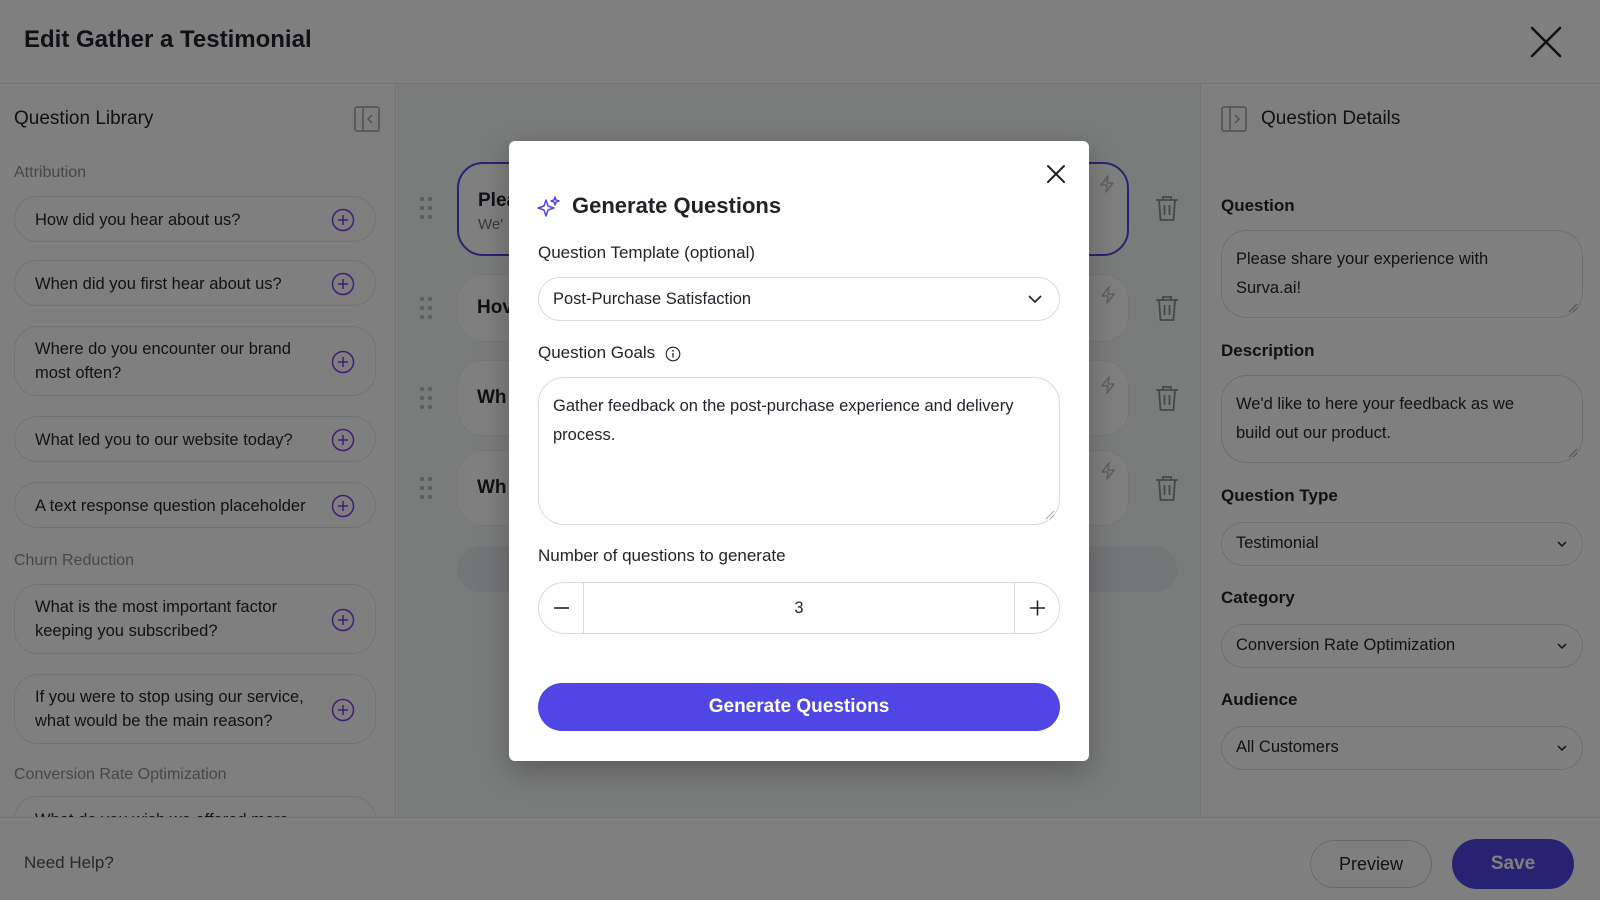 This screenshot has width=1600, height=900. I want to click on quantity-stepper: 3, so click(799, 608).